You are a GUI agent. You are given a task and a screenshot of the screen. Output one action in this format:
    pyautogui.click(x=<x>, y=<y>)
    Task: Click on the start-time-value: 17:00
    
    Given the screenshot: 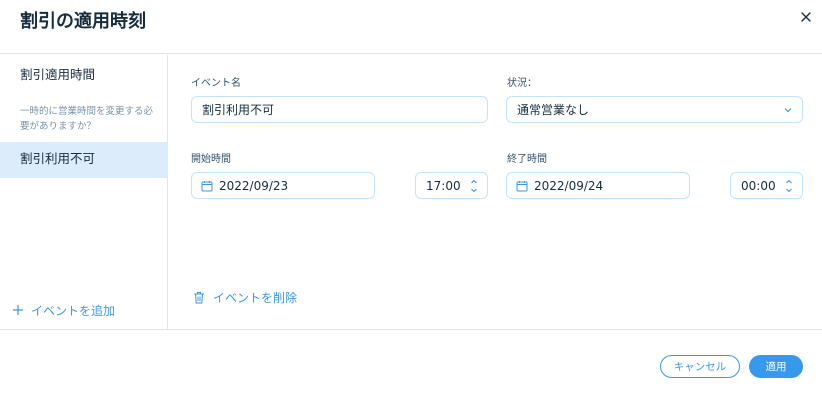 What is the action you would take?
    pyautogui.click(x=443, y=185)
    